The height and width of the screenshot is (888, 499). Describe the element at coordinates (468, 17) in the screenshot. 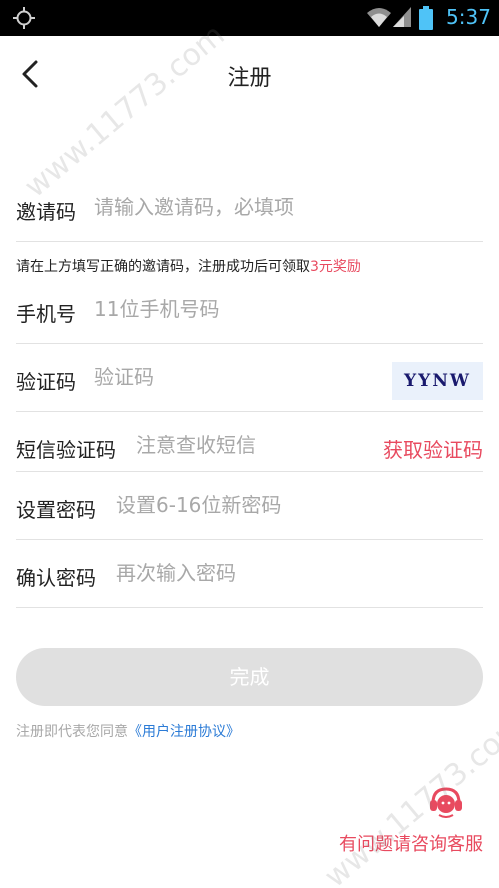

I see `status-time: 5:37` at that location.